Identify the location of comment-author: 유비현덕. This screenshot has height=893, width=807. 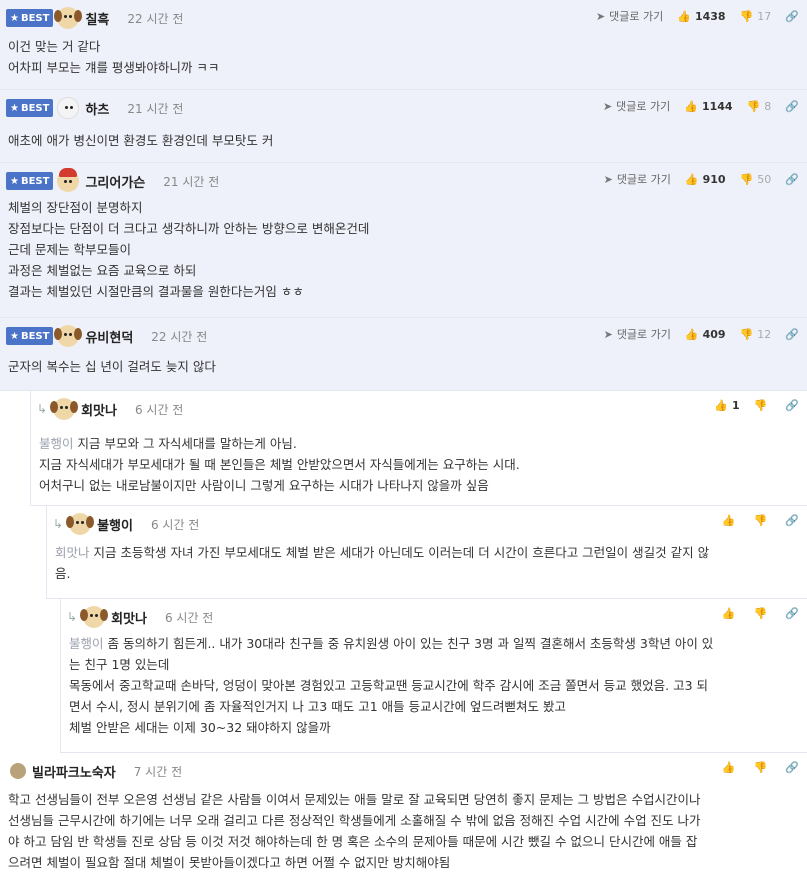
(109, 336).